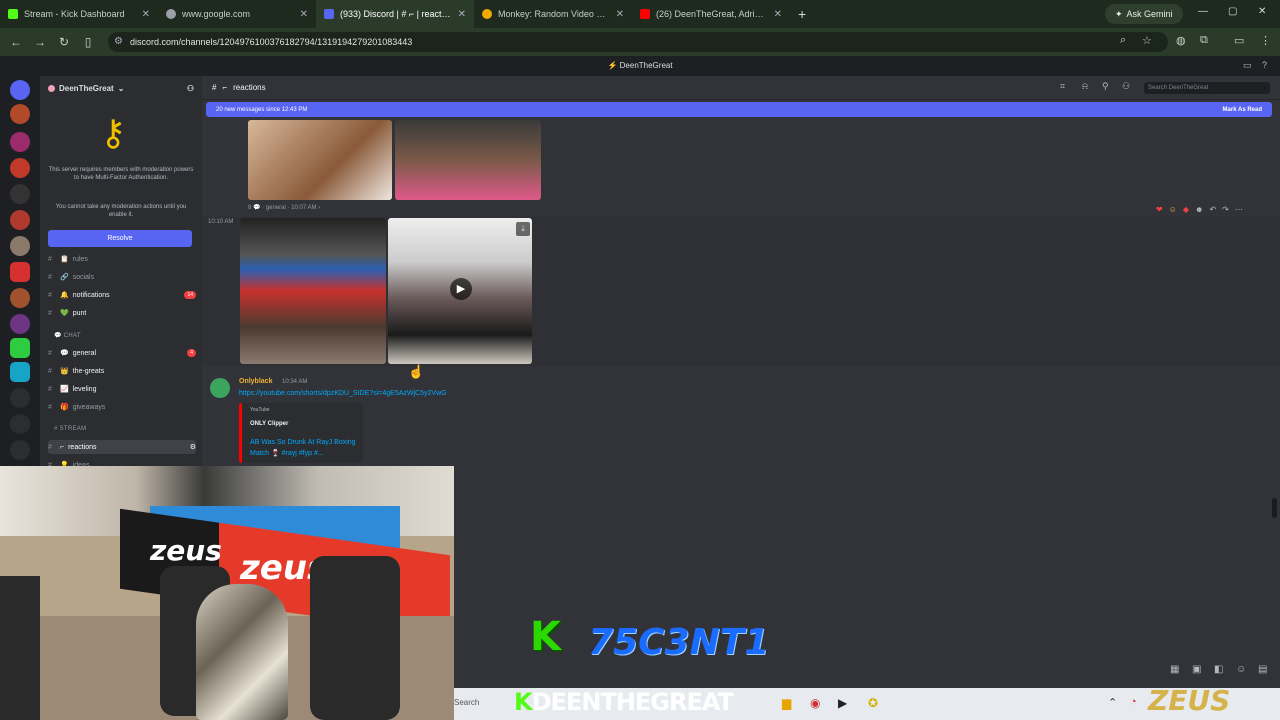 This screenshot has height=720, width=1280. Describe the element at coordinates (1232, 11) in the screenshot. I see `maximize-icon: ▢` at that location.